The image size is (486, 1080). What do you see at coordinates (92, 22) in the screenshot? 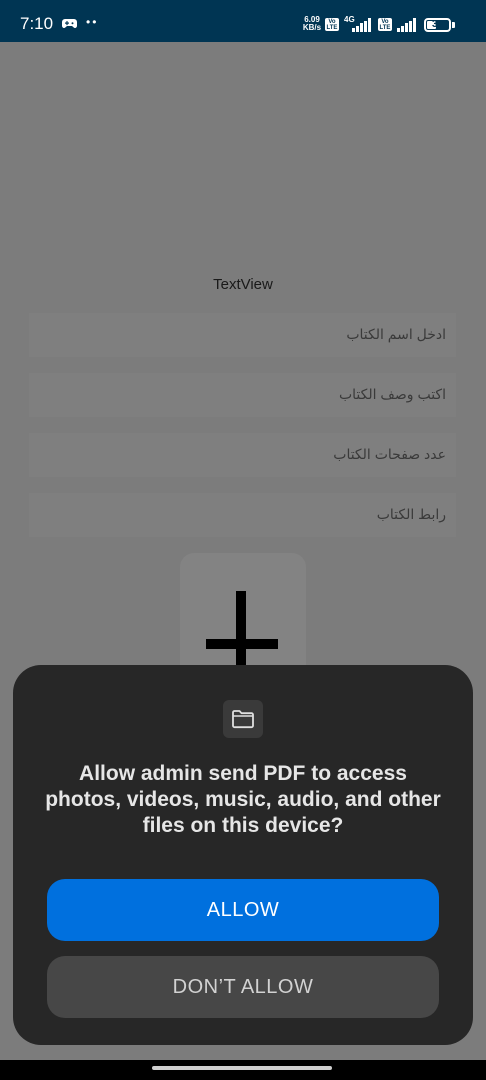
I see `notification-dots: ••` at bounding box center [92, 22].